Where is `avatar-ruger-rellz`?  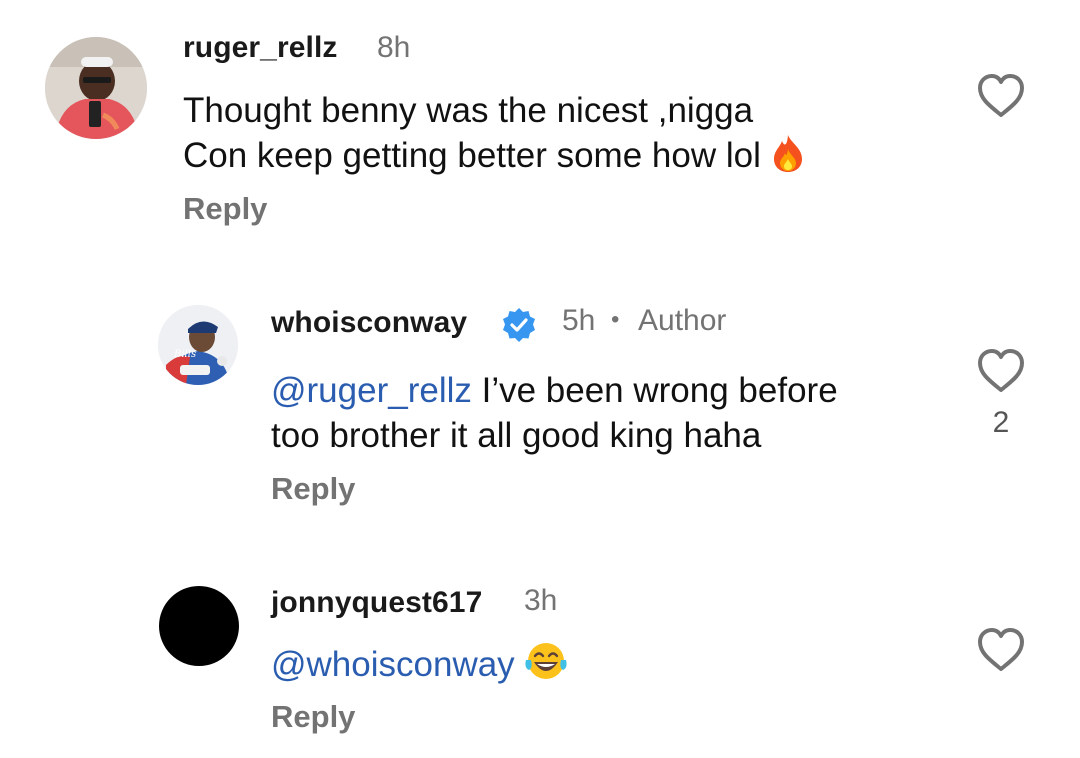 avatar-ruger-rellz is located at coordinates (96, 88).